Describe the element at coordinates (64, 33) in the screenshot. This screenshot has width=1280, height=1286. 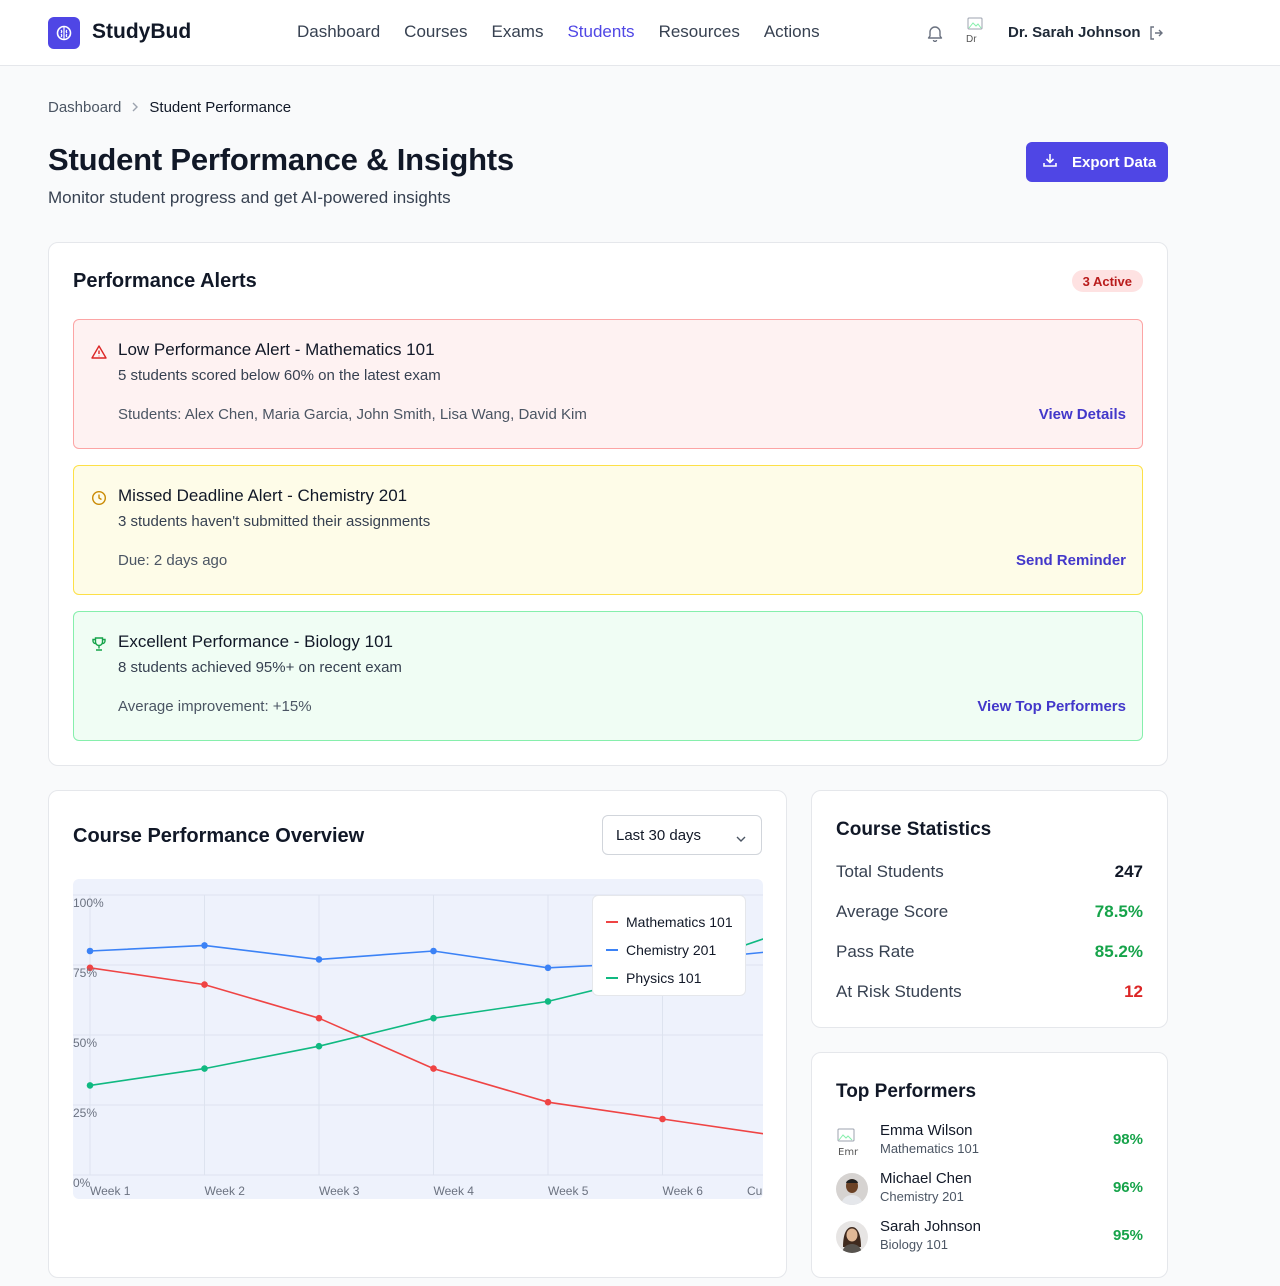
I see `brain-logo-icon` at that location.